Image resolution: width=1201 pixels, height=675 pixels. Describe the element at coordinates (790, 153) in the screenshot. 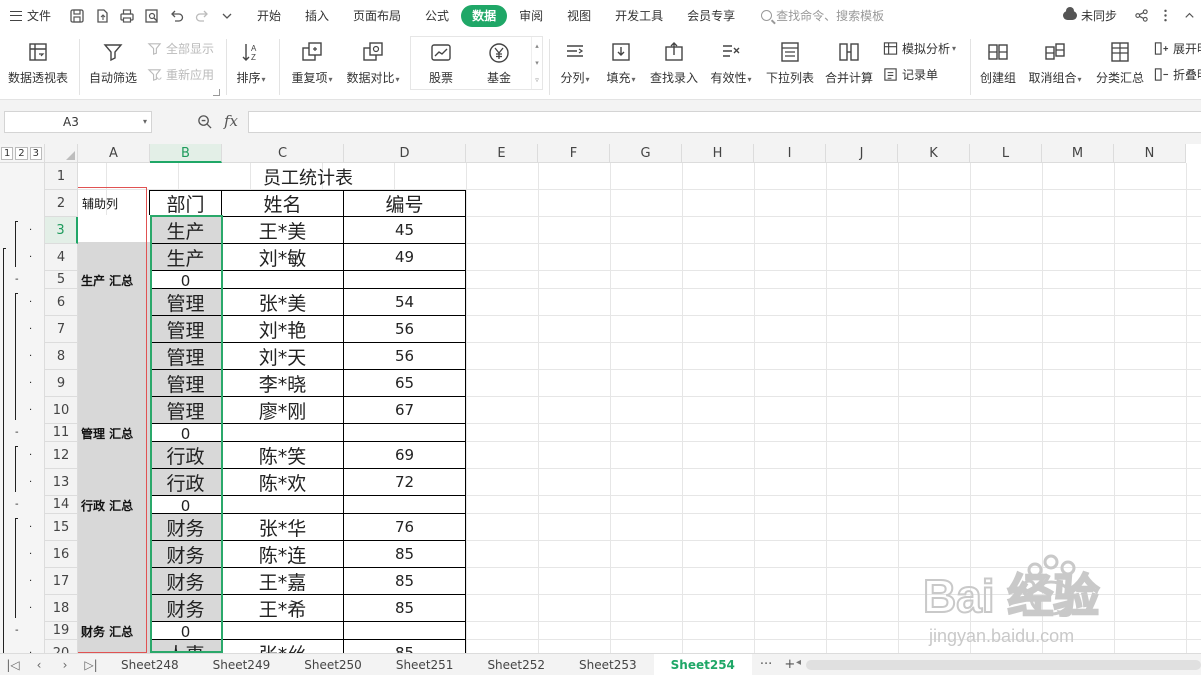

I see `column-header-i: I` at that location.